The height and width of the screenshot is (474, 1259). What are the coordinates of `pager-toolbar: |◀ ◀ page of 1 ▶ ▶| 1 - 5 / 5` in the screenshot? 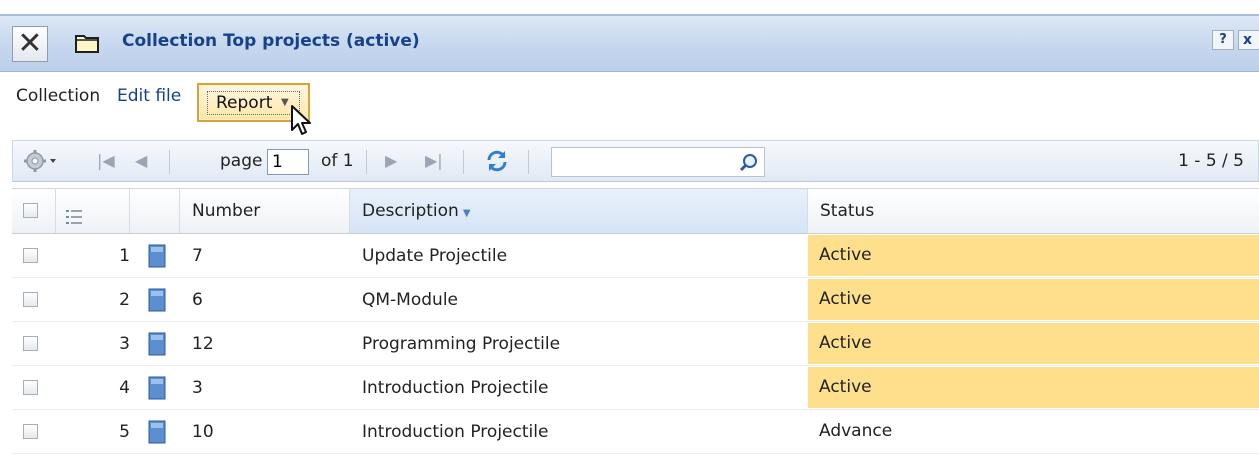 It's located at (635, 161).